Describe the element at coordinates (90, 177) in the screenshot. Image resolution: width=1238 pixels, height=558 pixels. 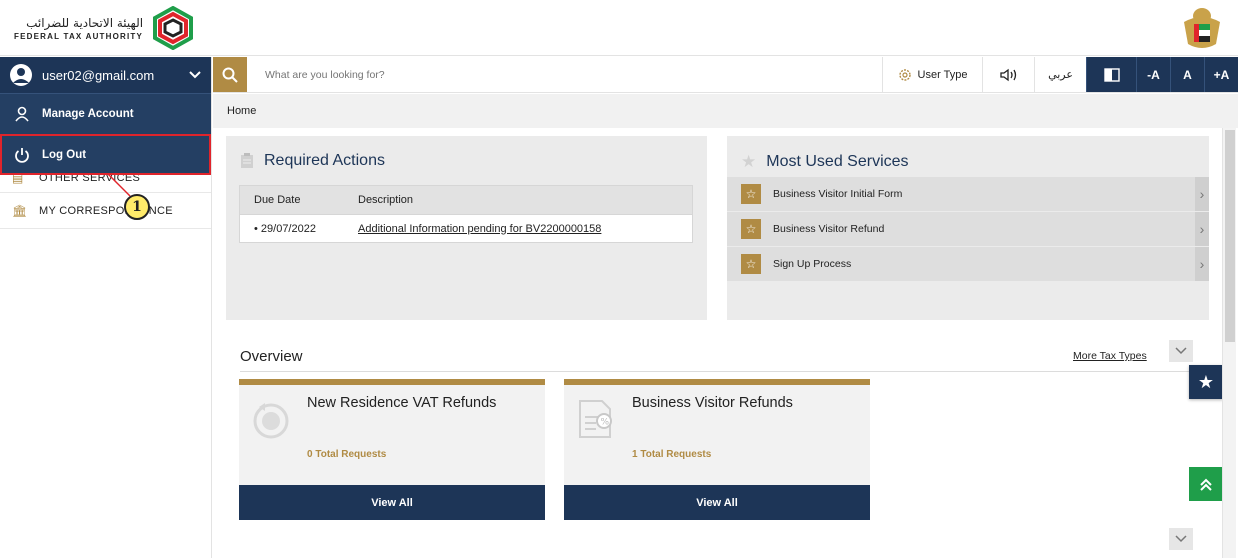
I see `sidebar-item-label: OTHER SERVICES` at that location.